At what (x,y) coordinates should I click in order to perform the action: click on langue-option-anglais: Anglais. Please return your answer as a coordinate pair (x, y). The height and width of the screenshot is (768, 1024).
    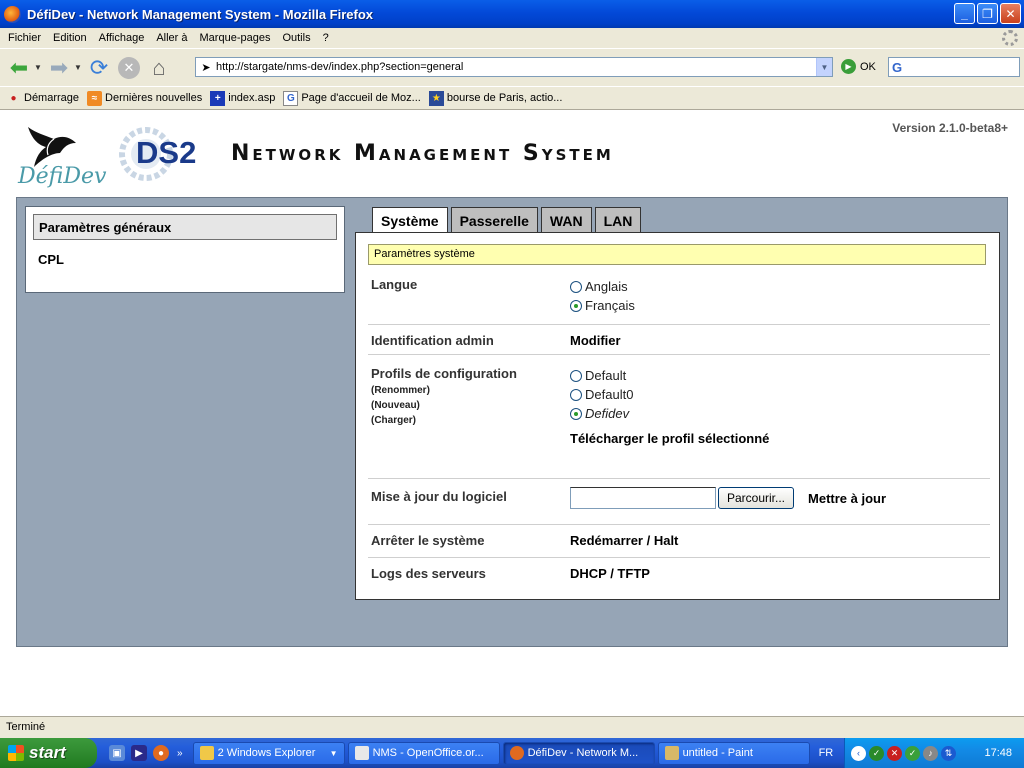
    Looking at the image, I should click on (602, 286).